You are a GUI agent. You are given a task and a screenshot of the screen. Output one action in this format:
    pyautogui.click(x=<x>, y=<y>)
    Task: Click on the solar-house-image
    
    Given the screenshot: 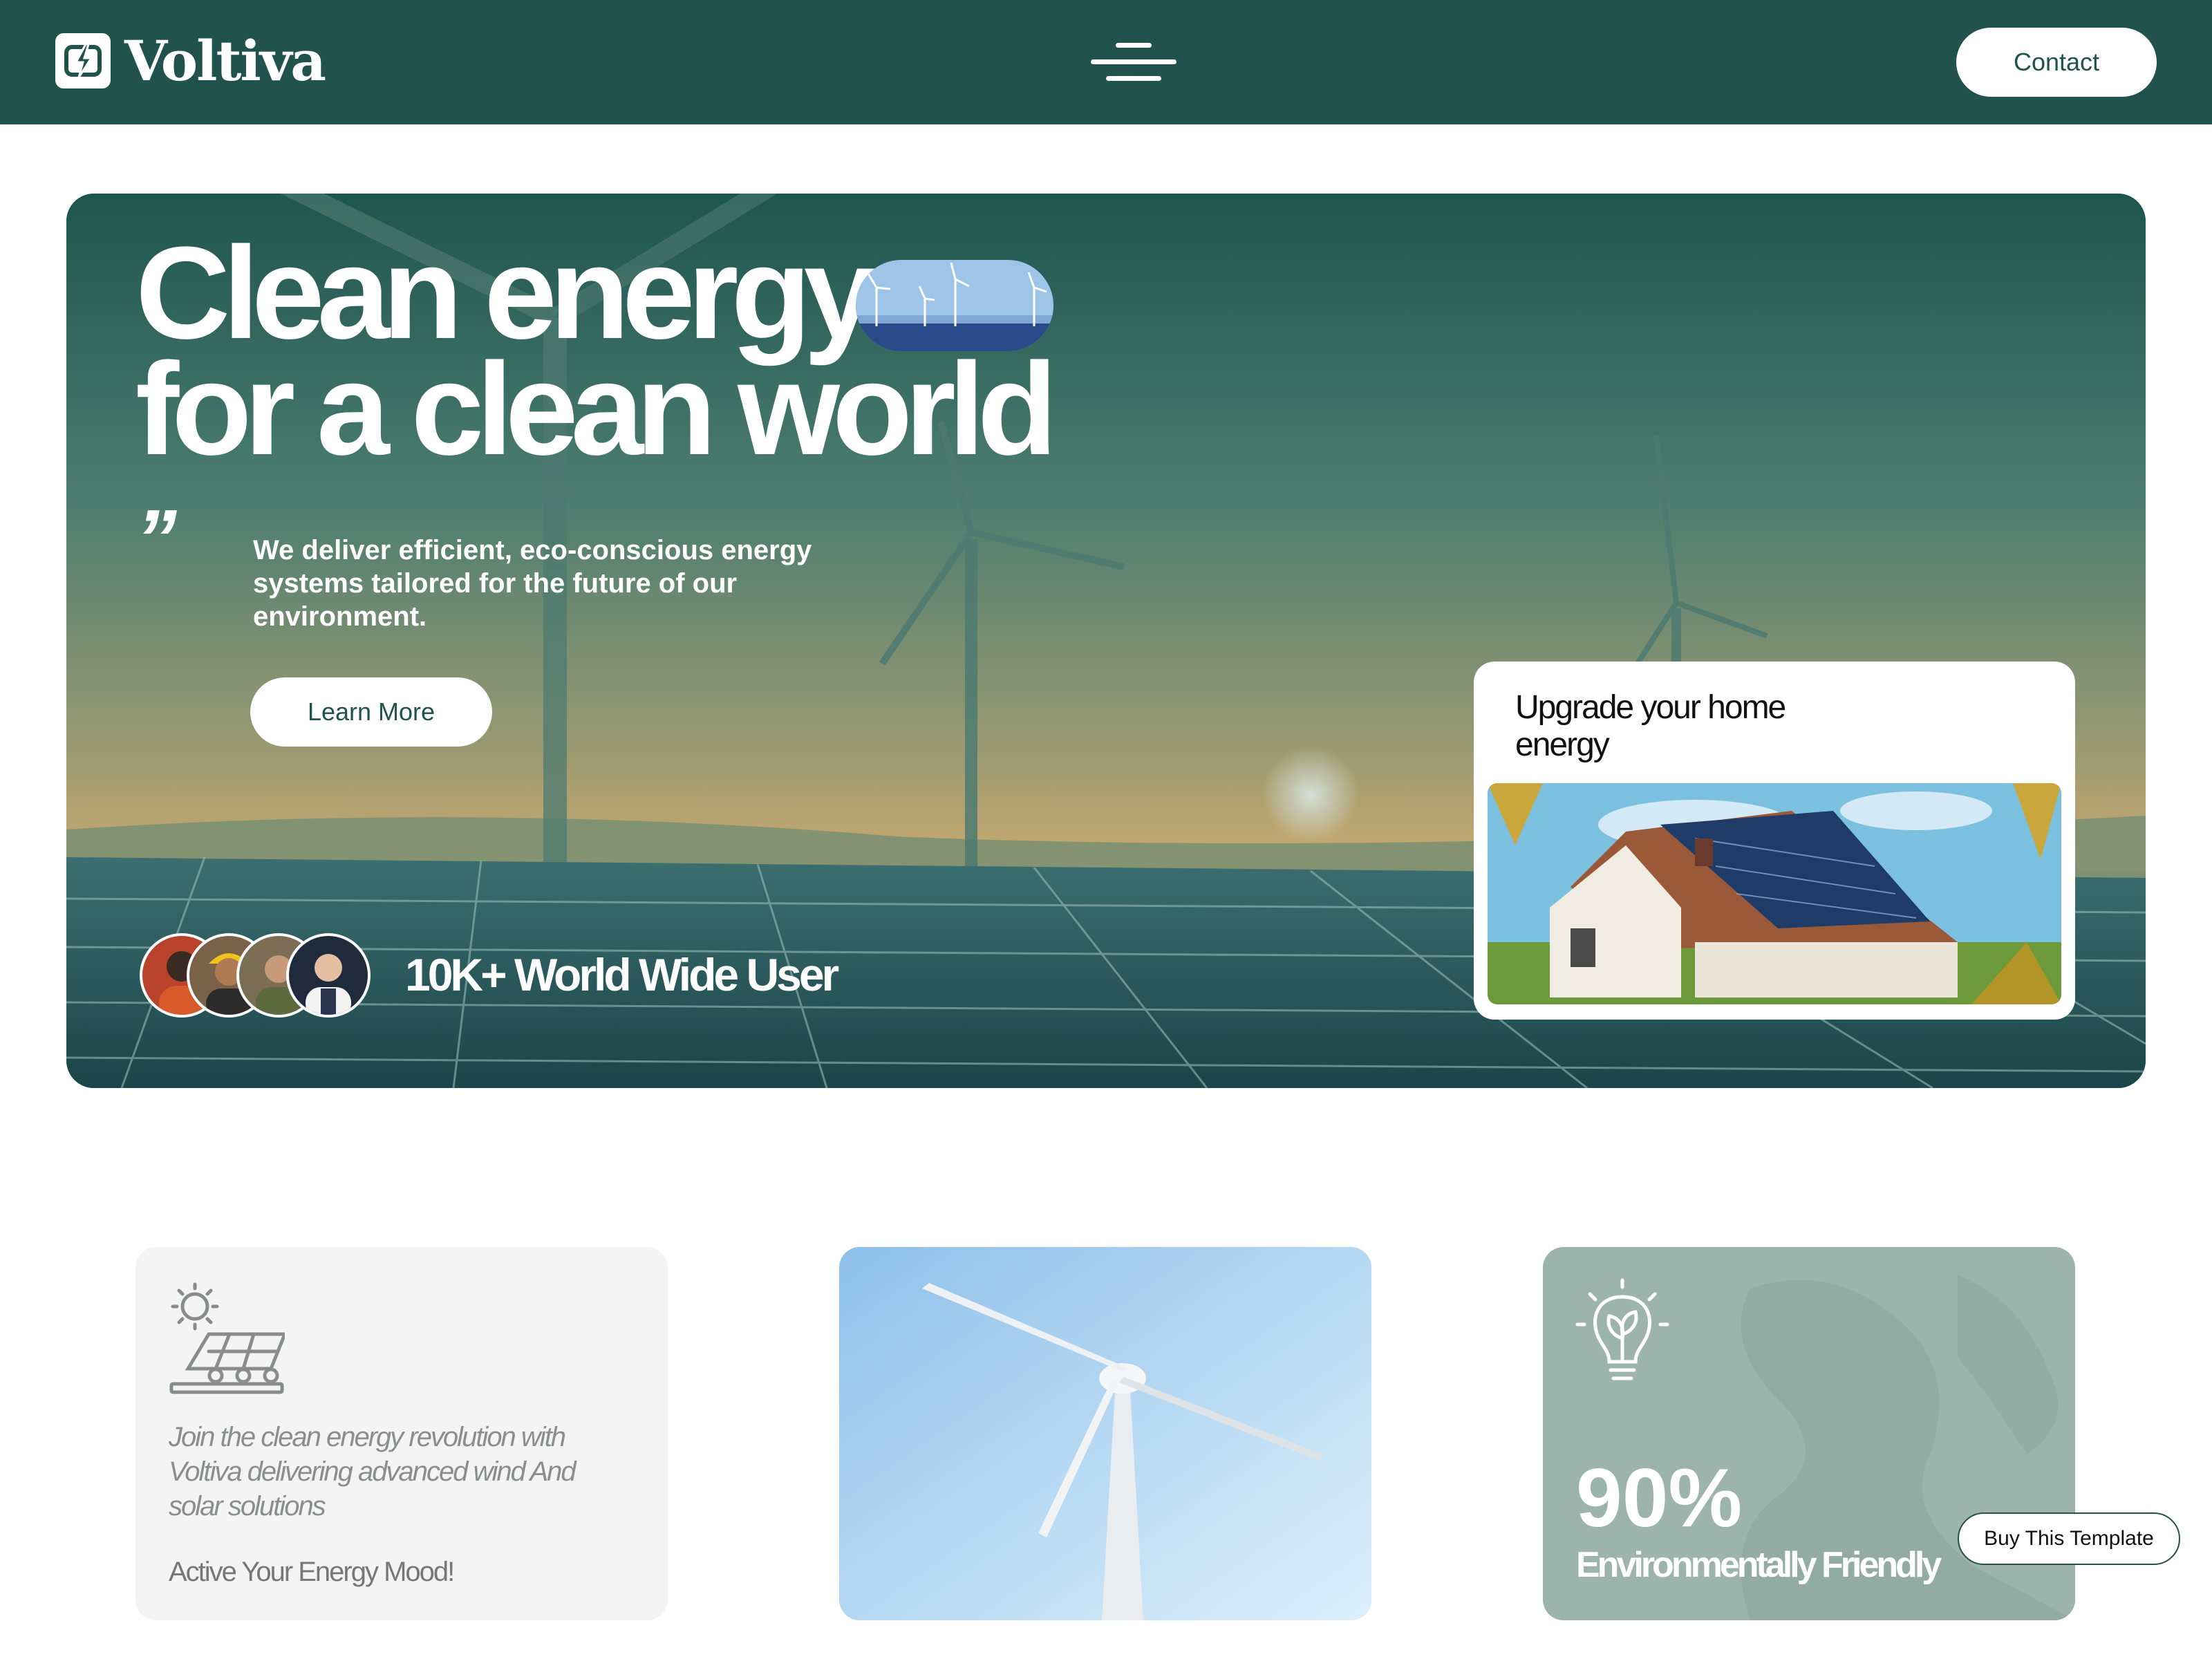 What is the action you would take?
    pyautogui.click(x=1774, y=894)
    